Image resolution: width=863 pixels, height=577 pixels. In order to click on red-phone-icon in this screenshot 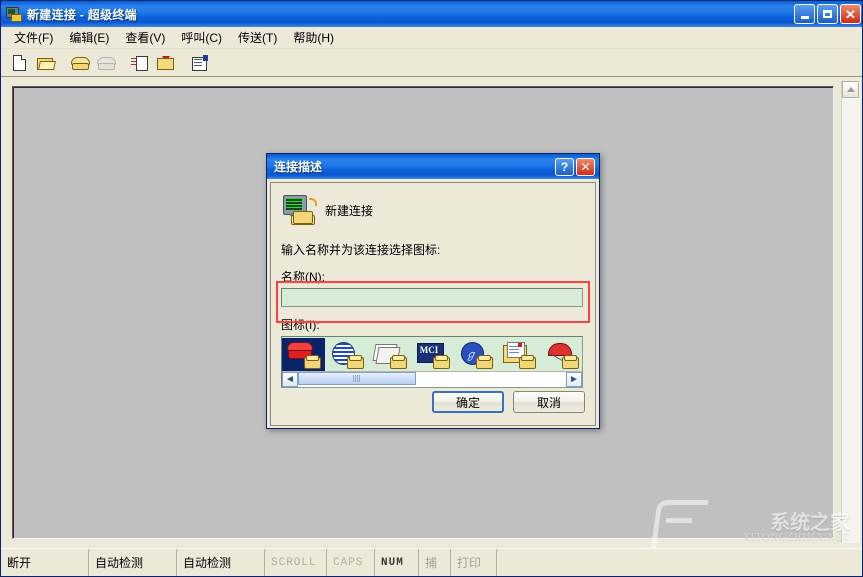, I will do `click(303, 355)`.